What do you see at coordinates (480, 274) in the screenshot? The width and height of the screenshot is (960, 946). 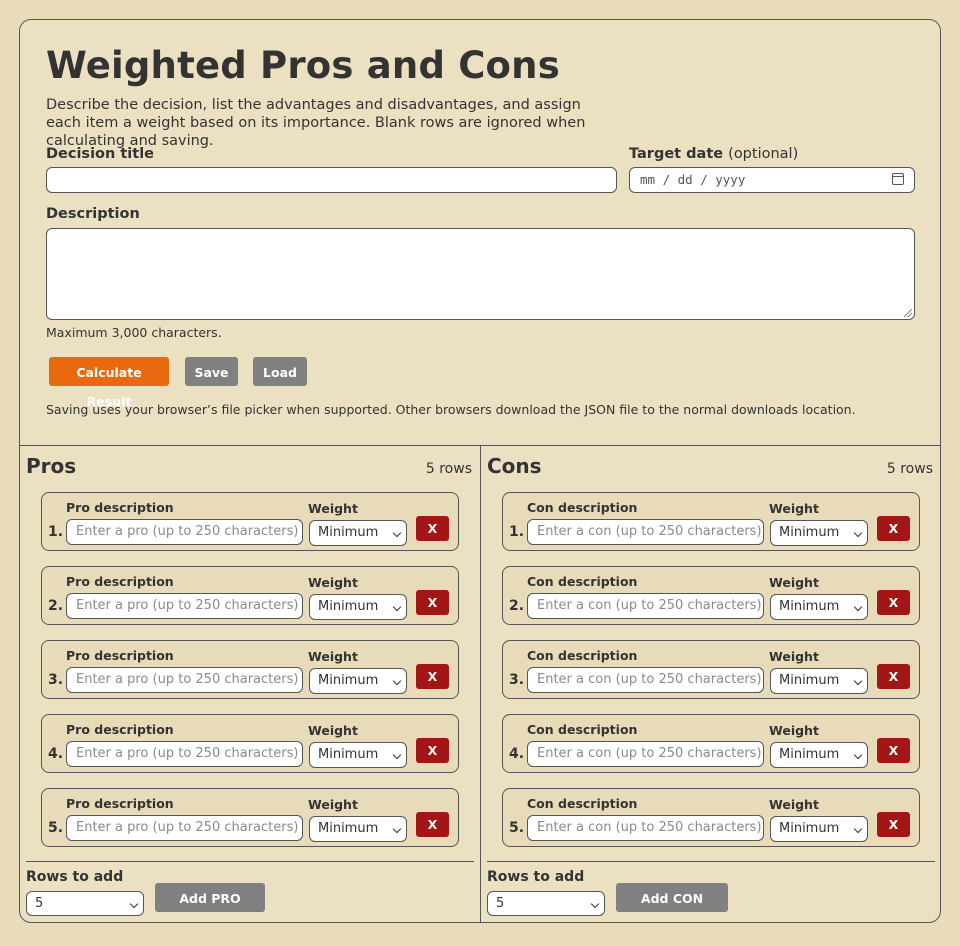 I see `description-textarea` at bounding box center [480, 274].